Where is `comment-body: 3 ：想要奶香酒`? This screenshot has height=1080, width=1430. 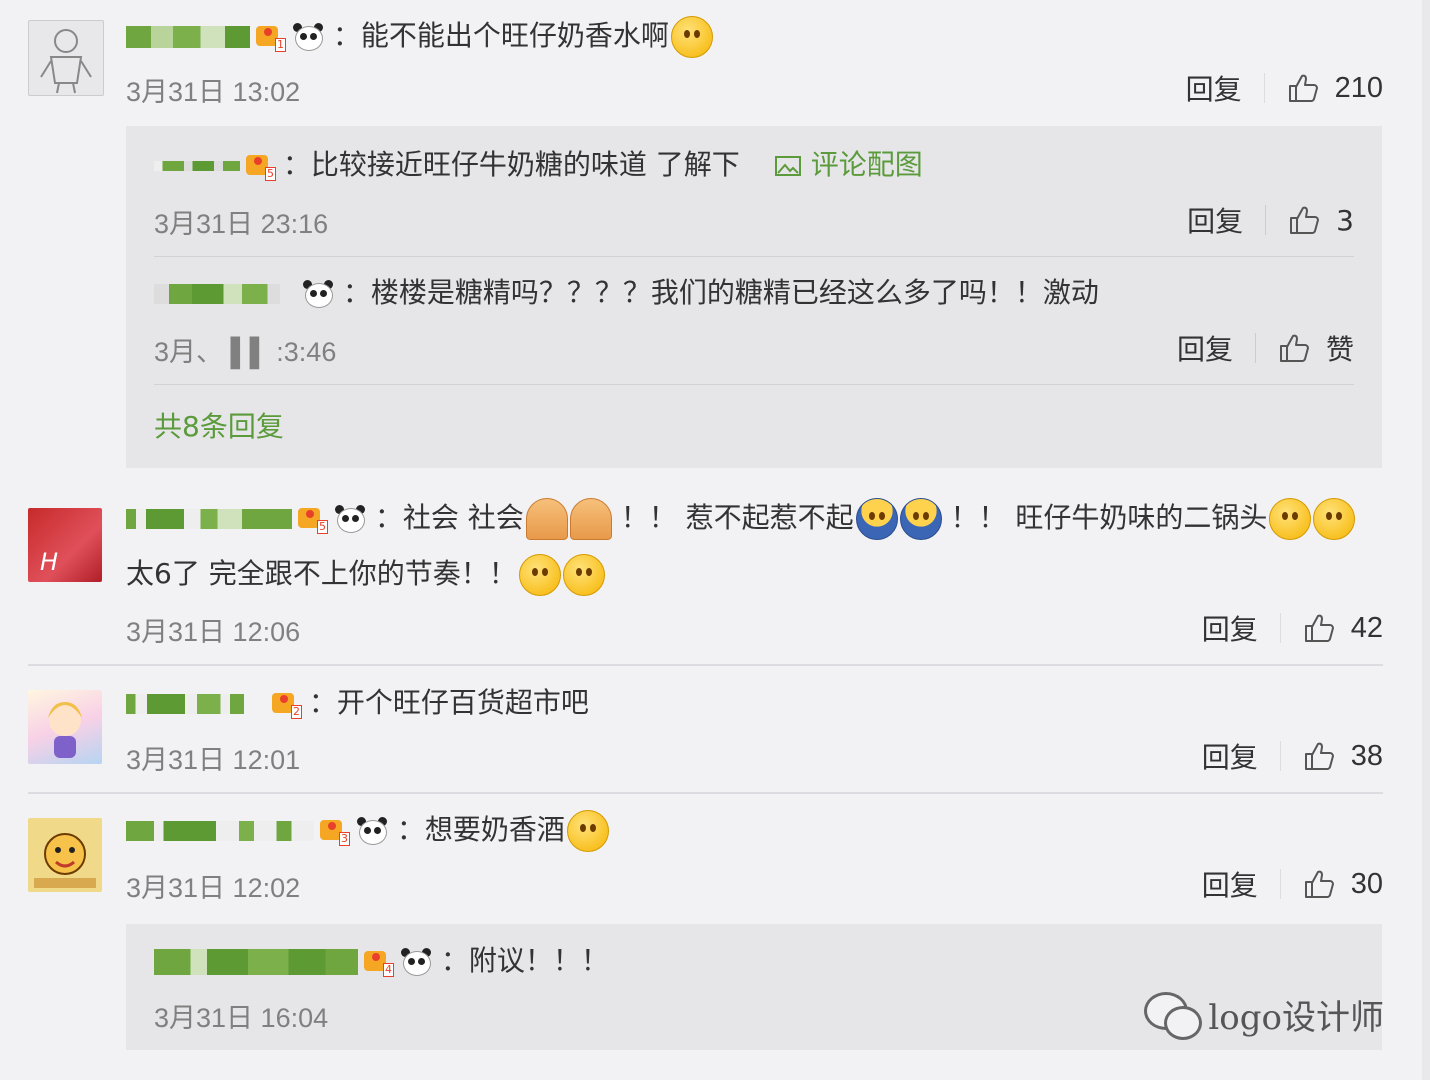
comment-body: 3 ：想要奶香酒 is located at coordinates (367, 831).